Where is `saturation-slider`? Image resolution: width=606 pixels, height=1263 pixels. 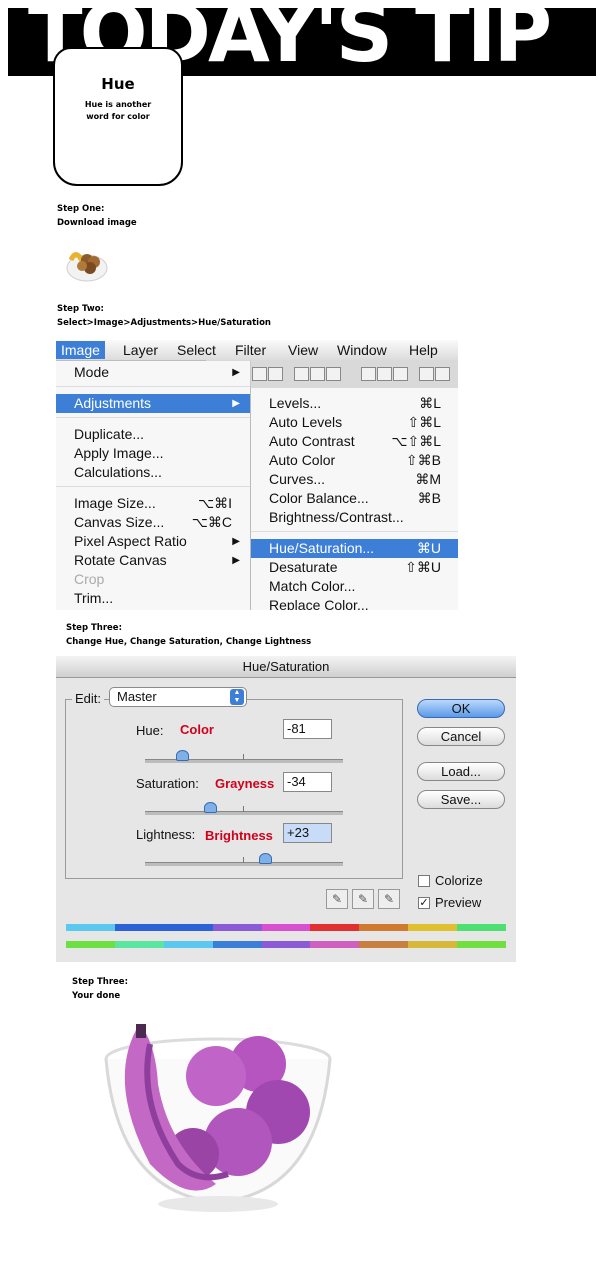
saturation-slider is located at coordinates (244, 808).